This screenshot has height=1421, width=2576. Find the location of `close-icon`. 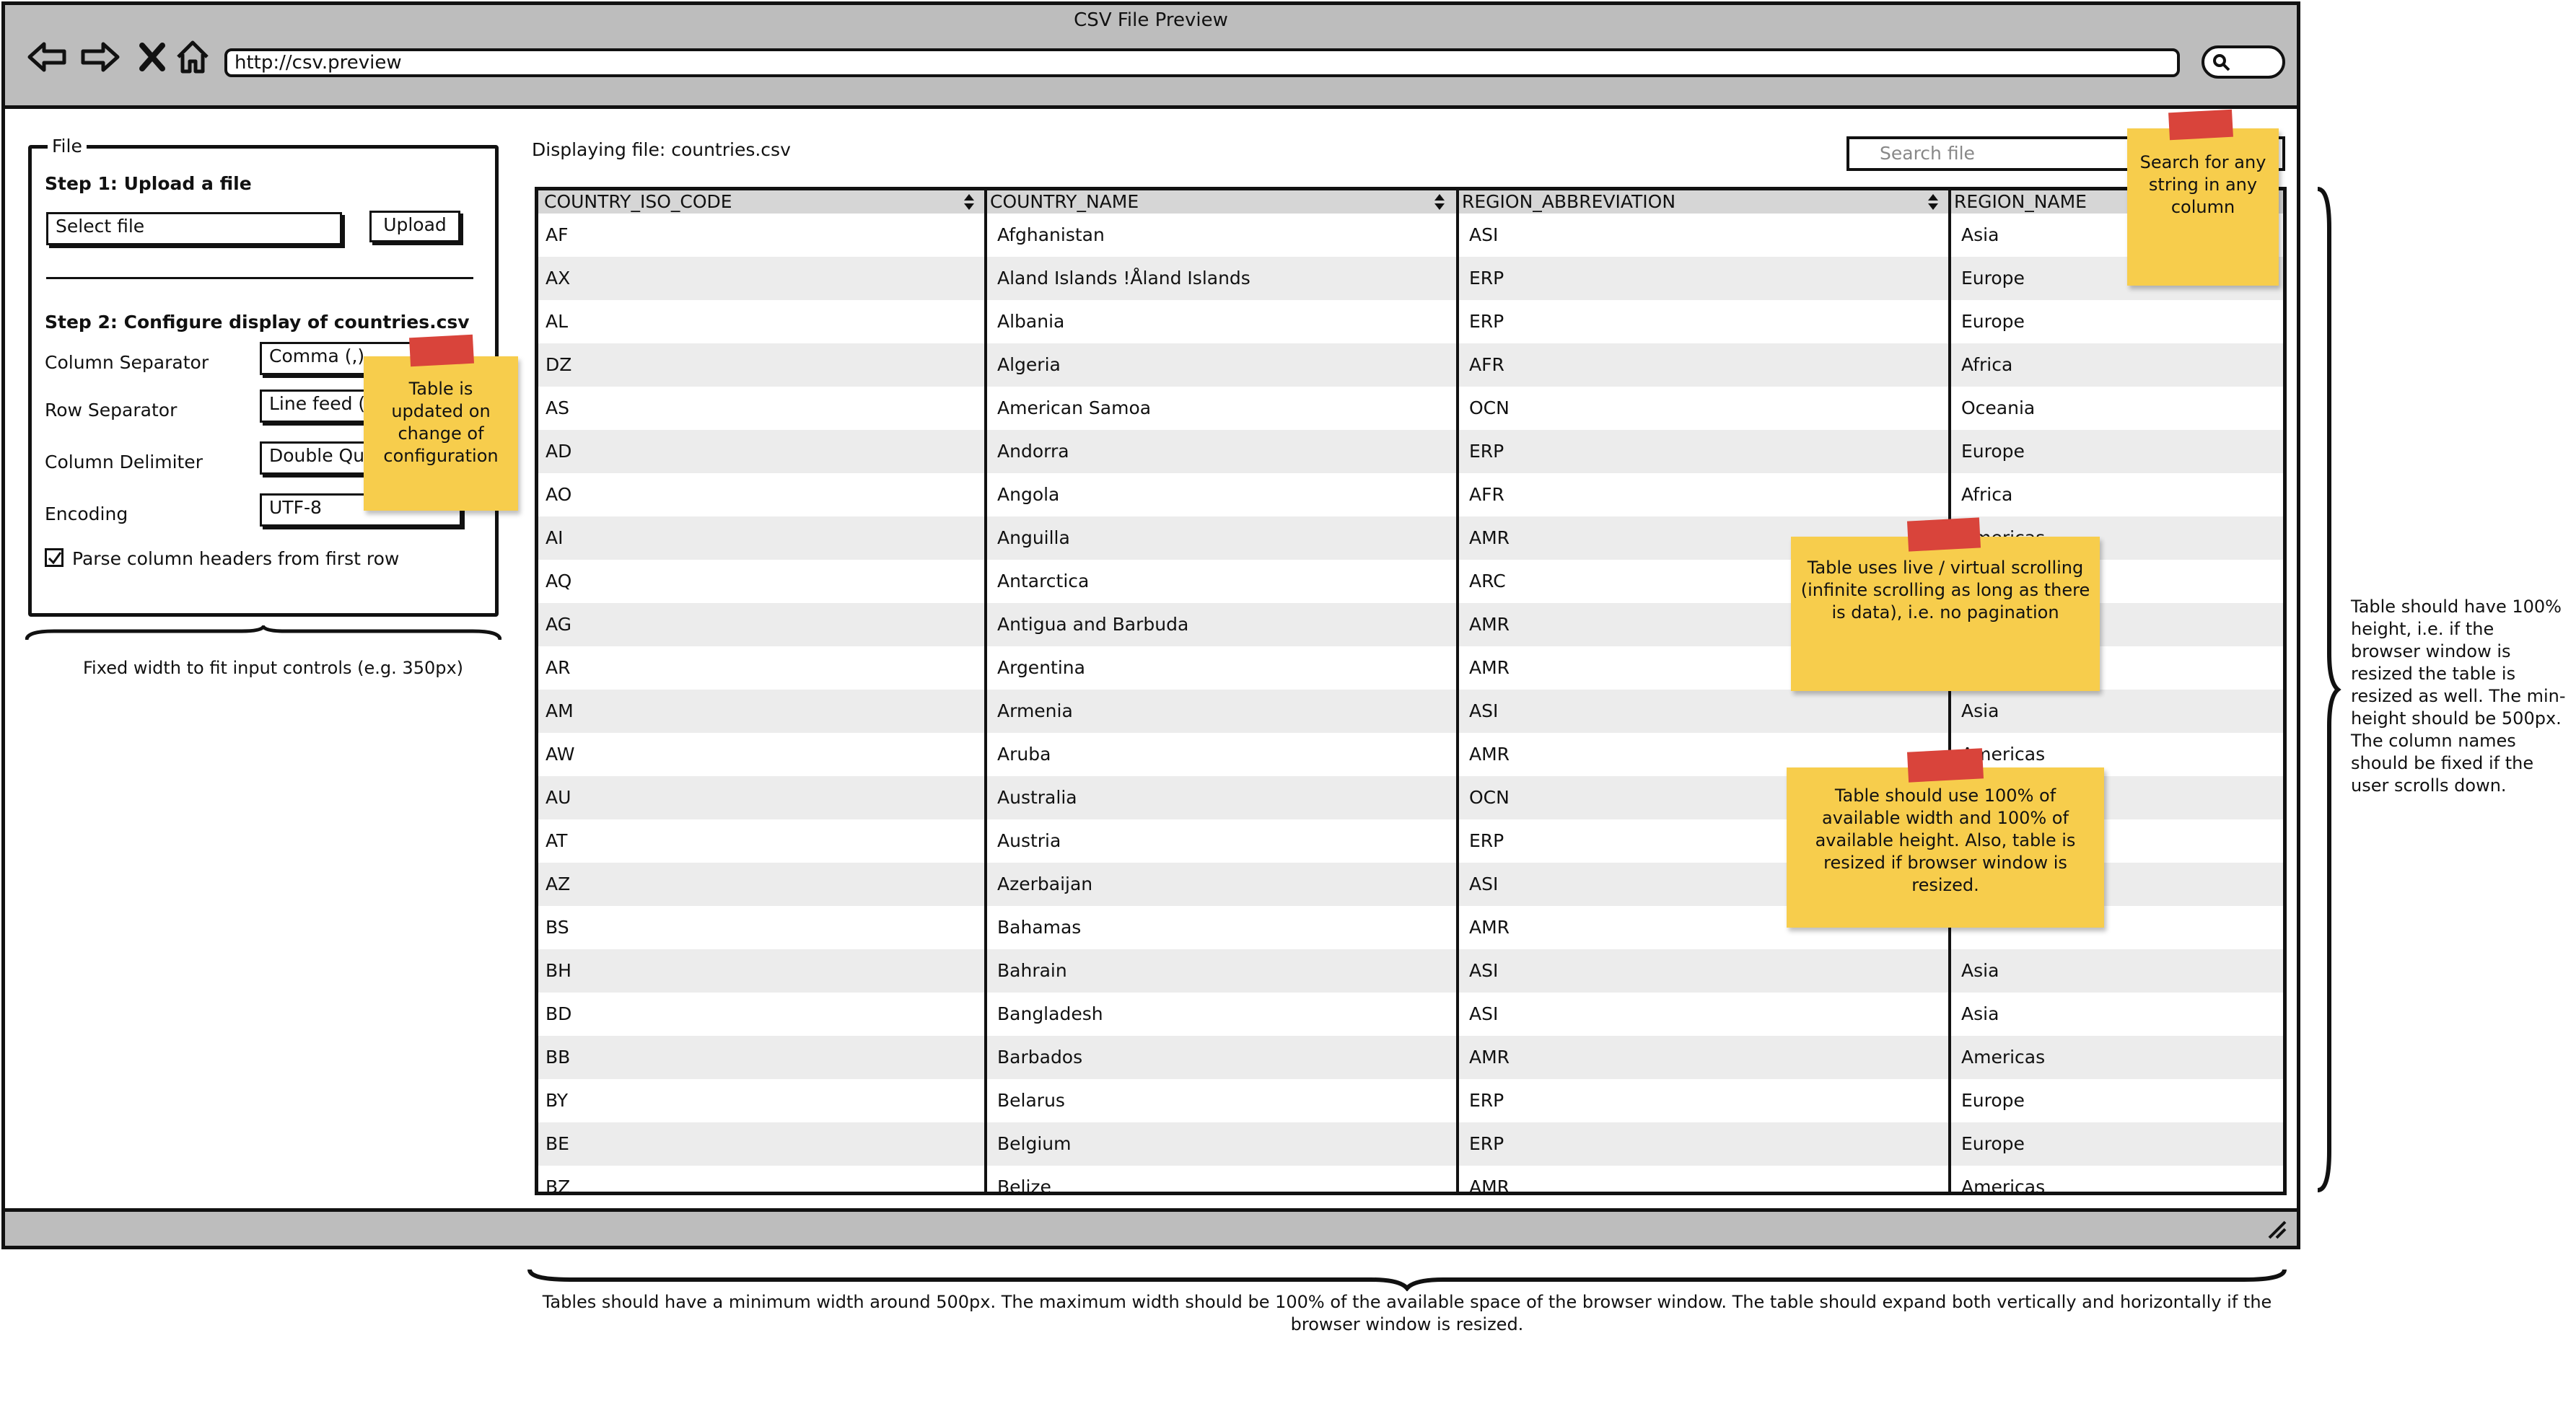

close-icon is located at coordinates (152, 57).